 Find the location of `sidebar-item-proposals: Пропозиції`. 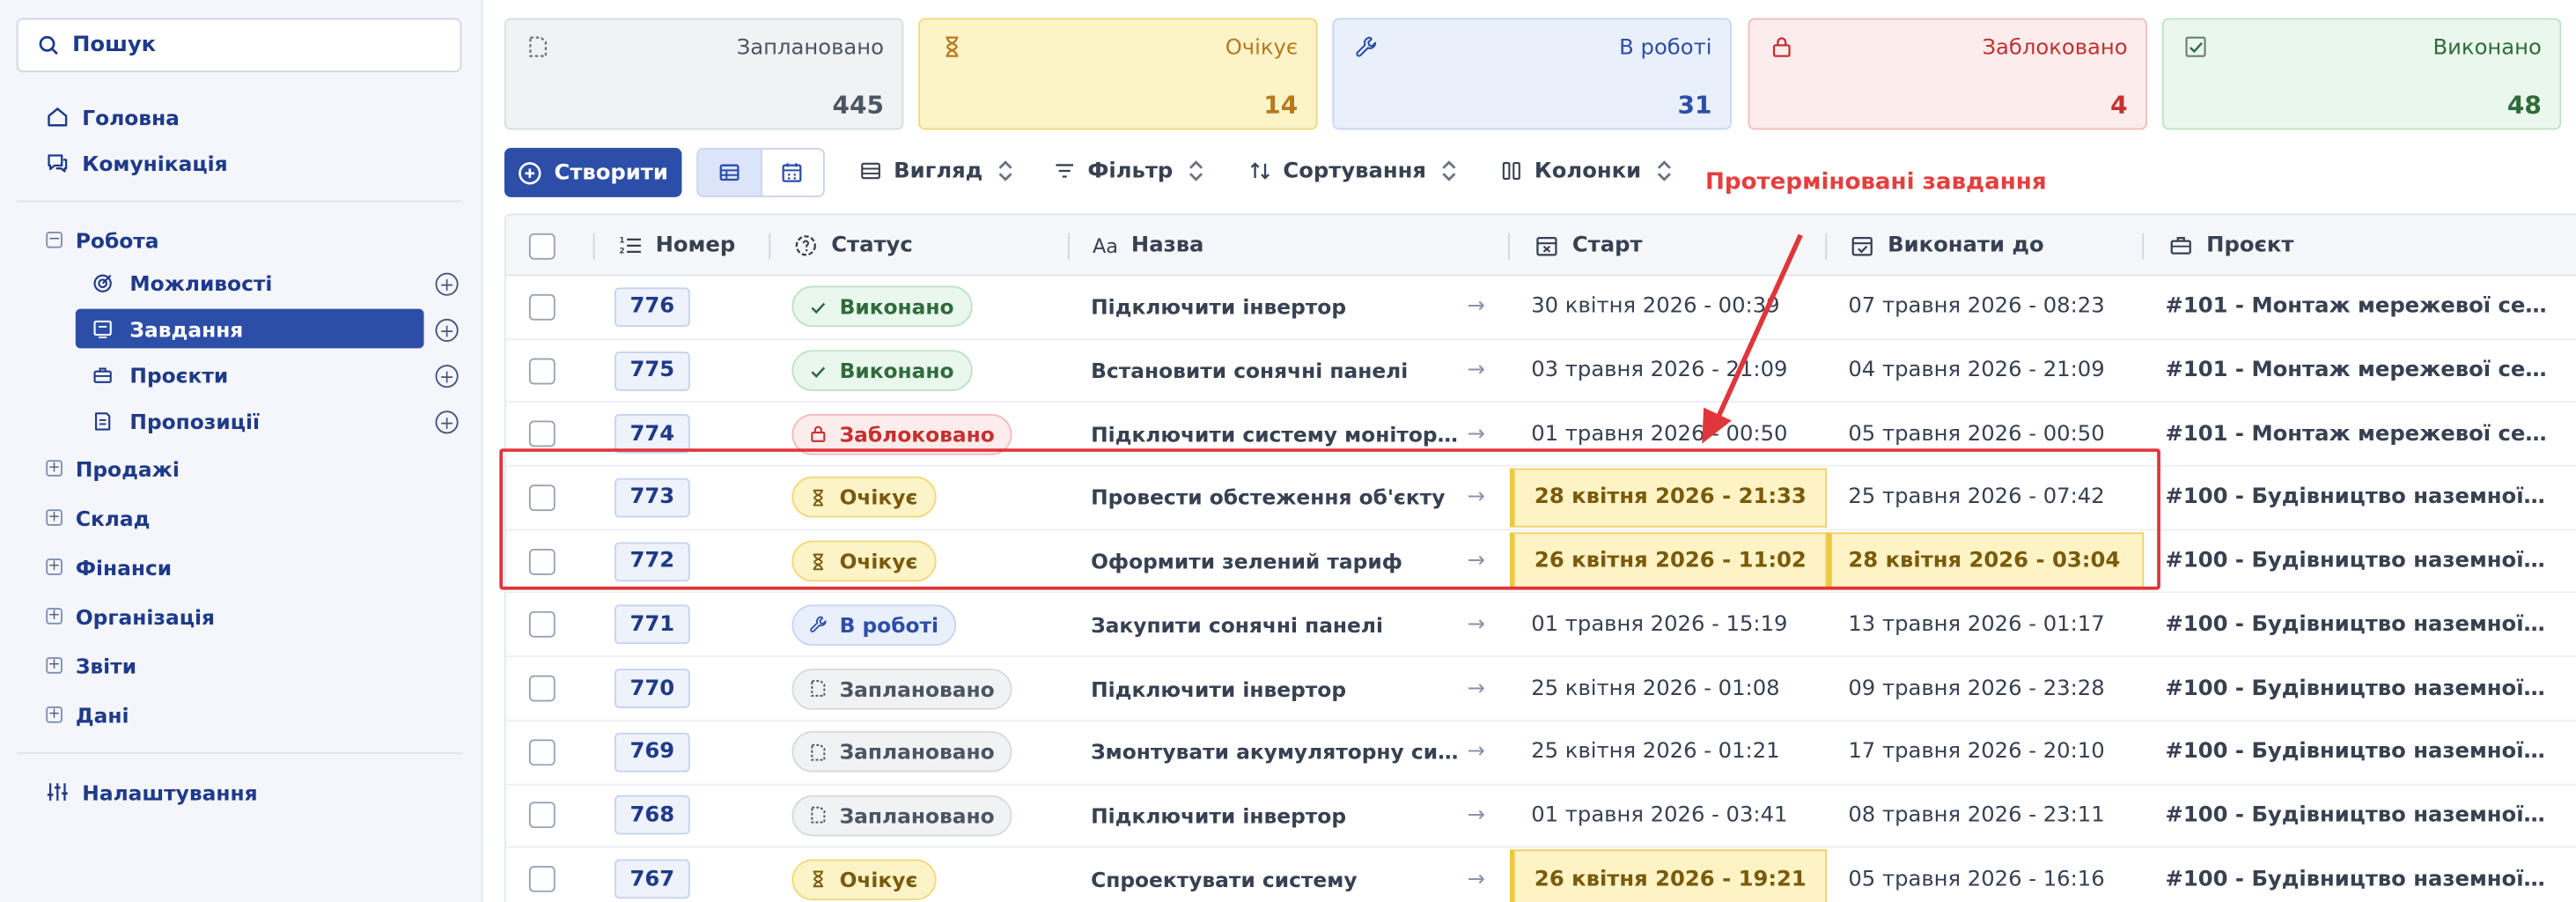

sidebar-item-proposals: Пропозиції is located at coordinates (250, 420).